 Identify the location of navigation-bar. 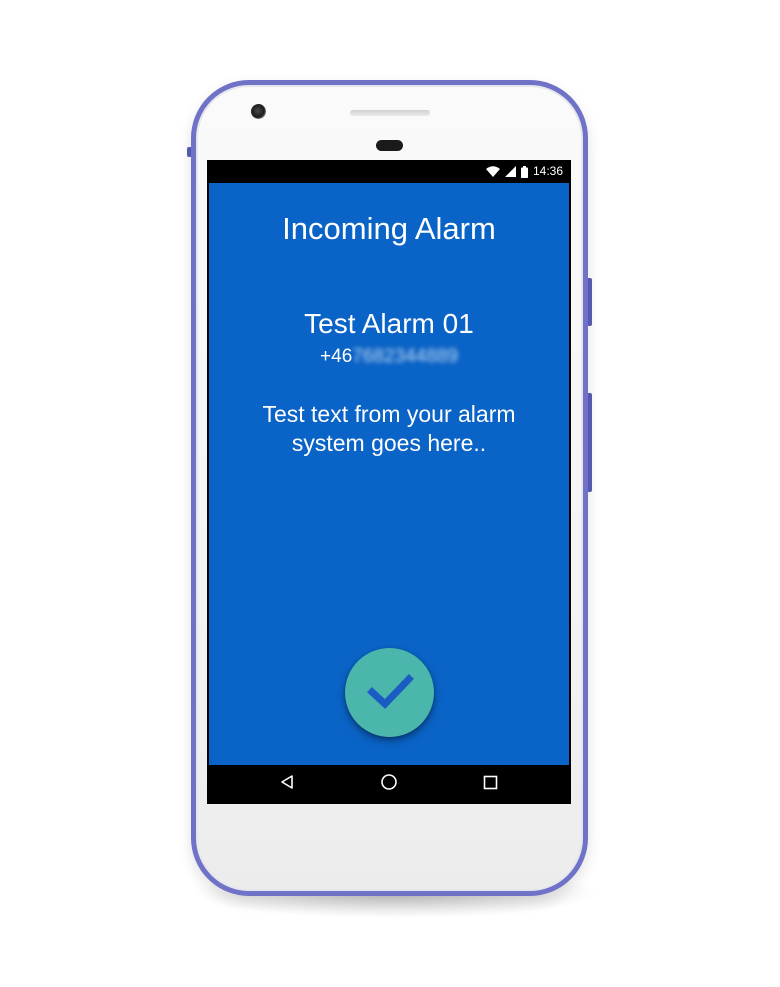
(389, 784).